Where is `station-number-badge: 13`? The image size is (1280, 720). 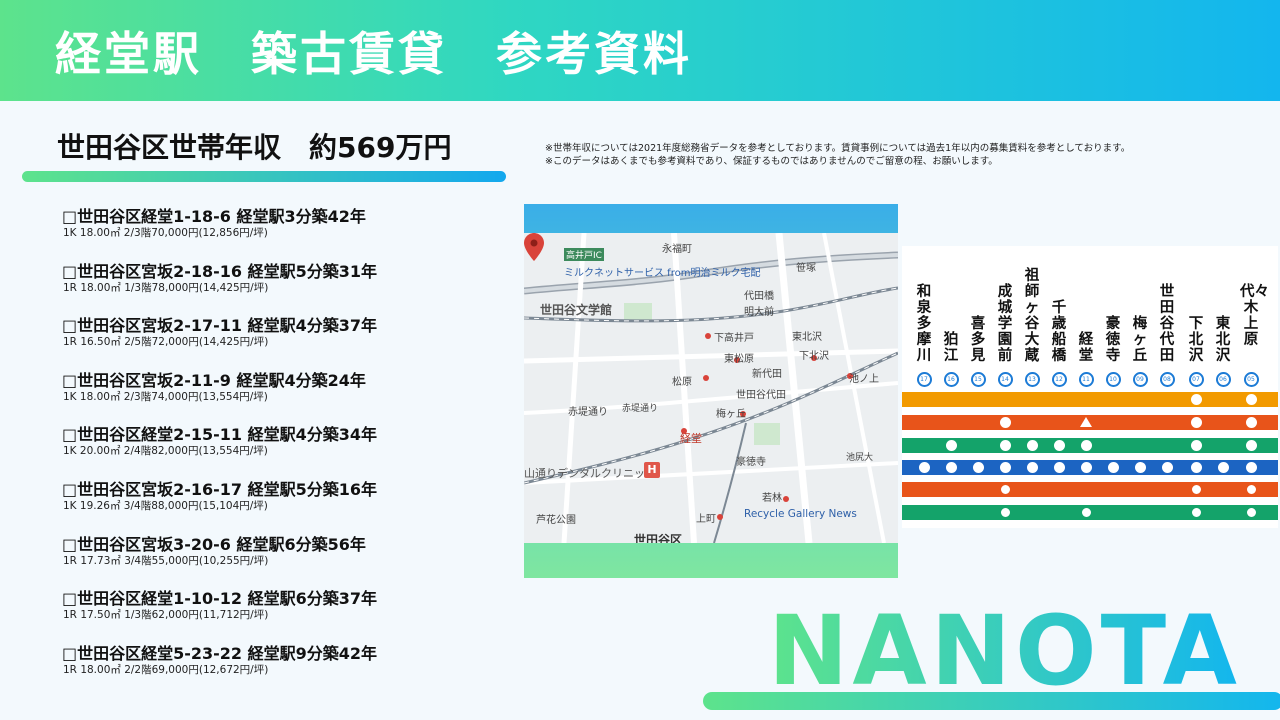 station-number-badge: 13 is located at coordinates (1032, 379).